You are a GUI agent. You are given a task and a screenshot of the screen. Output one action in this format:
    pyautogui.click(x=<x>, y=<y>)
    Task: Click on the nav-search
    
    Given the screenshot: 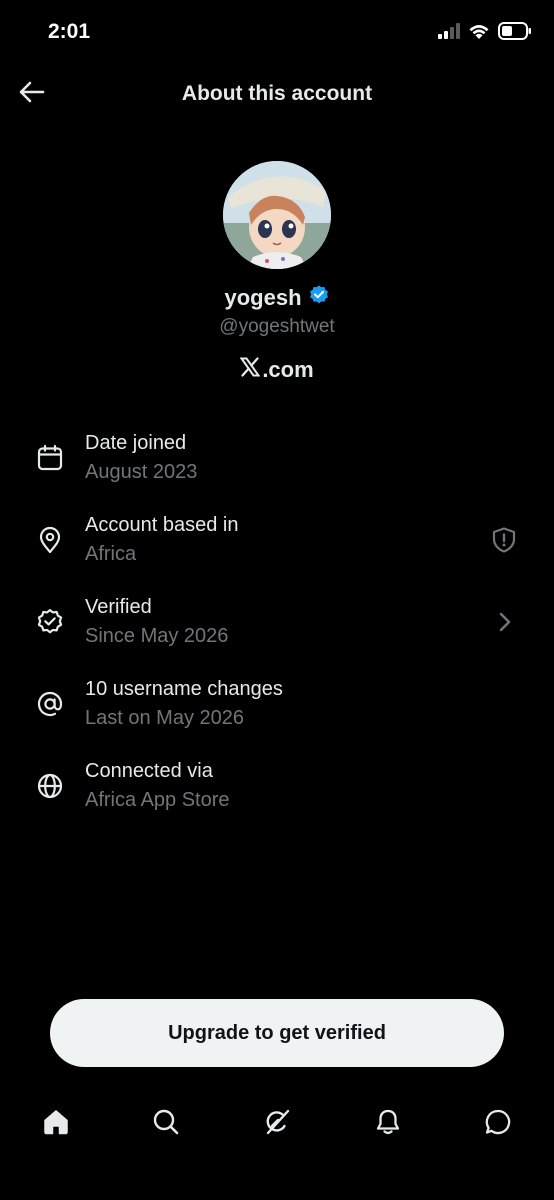 What is the action you would take?
    pyautogui.click(x=166, y=1124)
    